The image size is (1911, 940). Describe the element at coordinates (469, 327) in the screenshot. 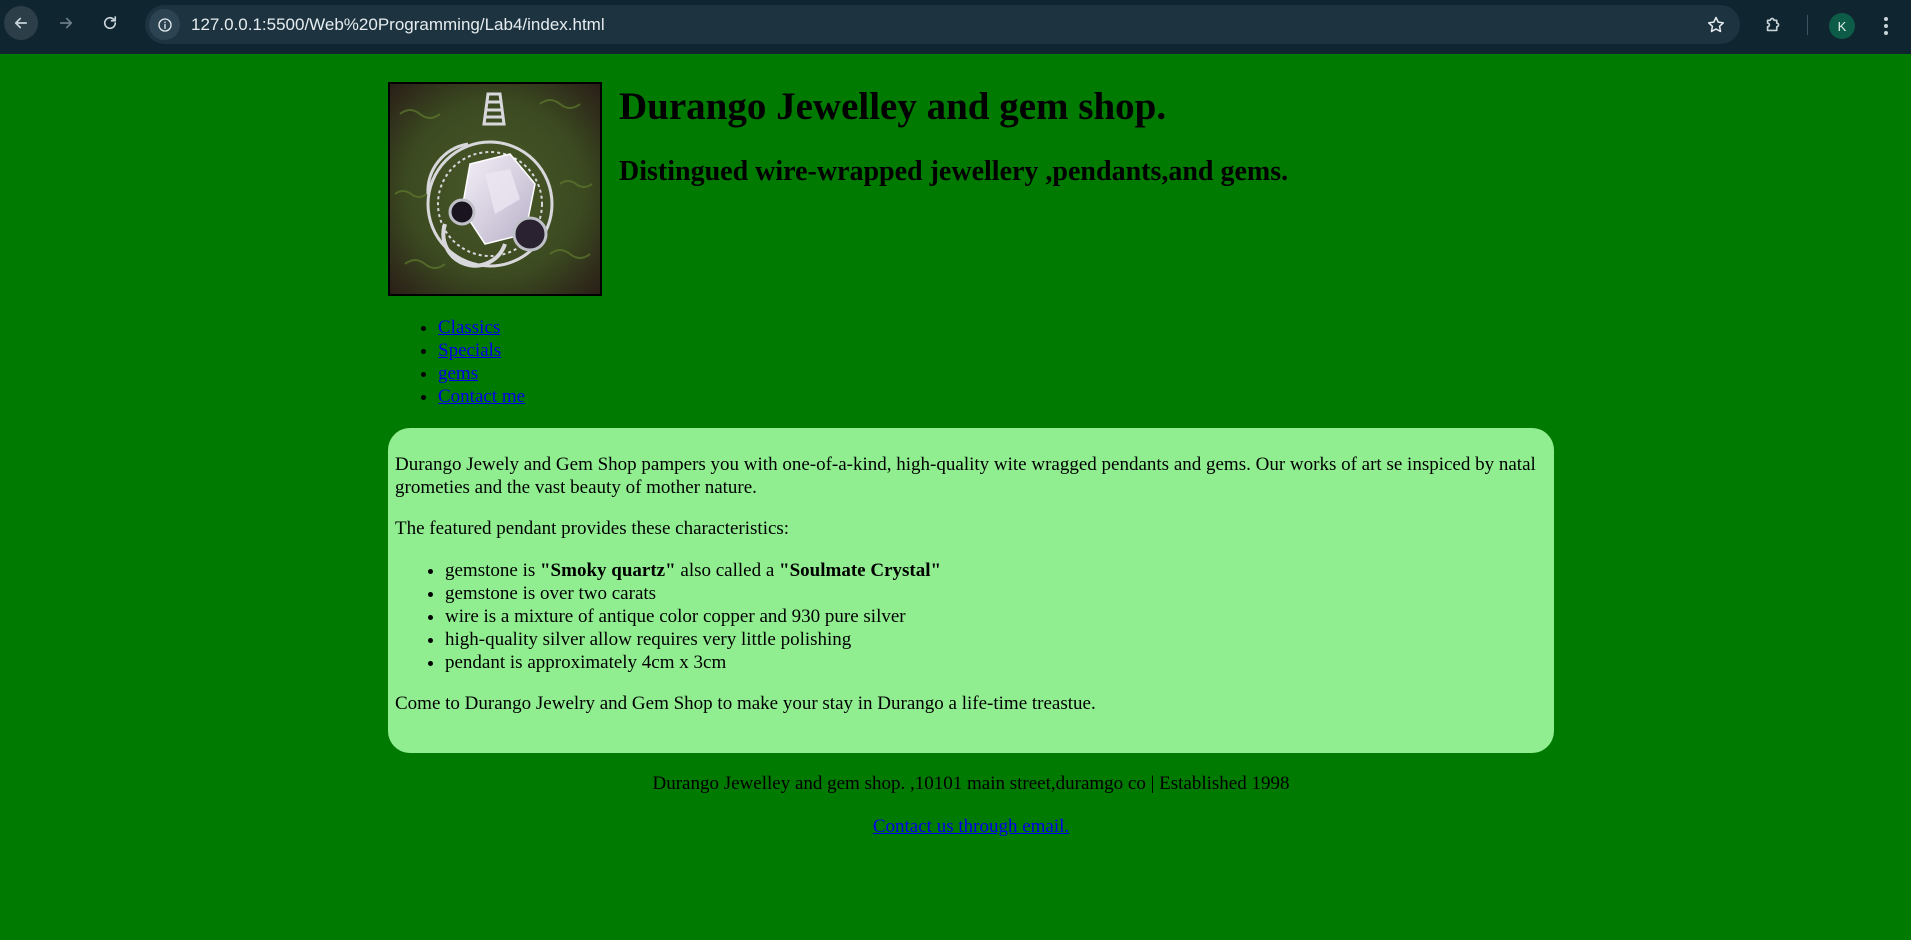

I see `nav-link-classics: Classics` at that location.